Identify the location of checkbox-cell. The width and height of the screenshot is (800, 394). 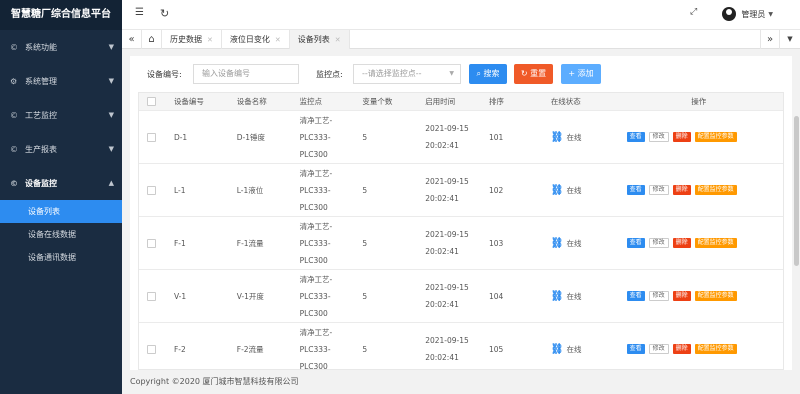
(152, 243).